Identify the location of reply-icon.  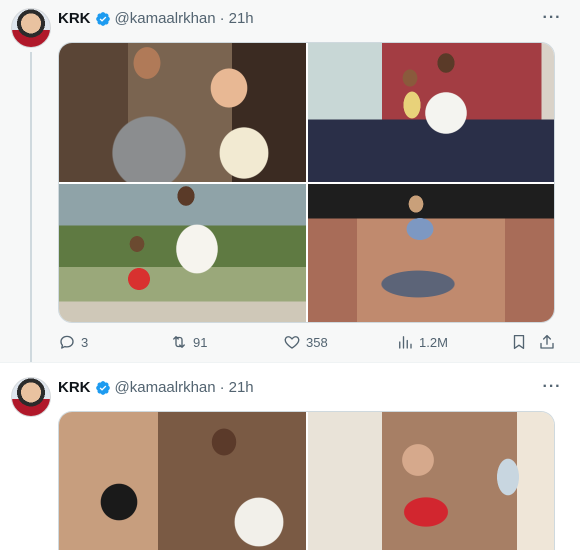
(67, 342).